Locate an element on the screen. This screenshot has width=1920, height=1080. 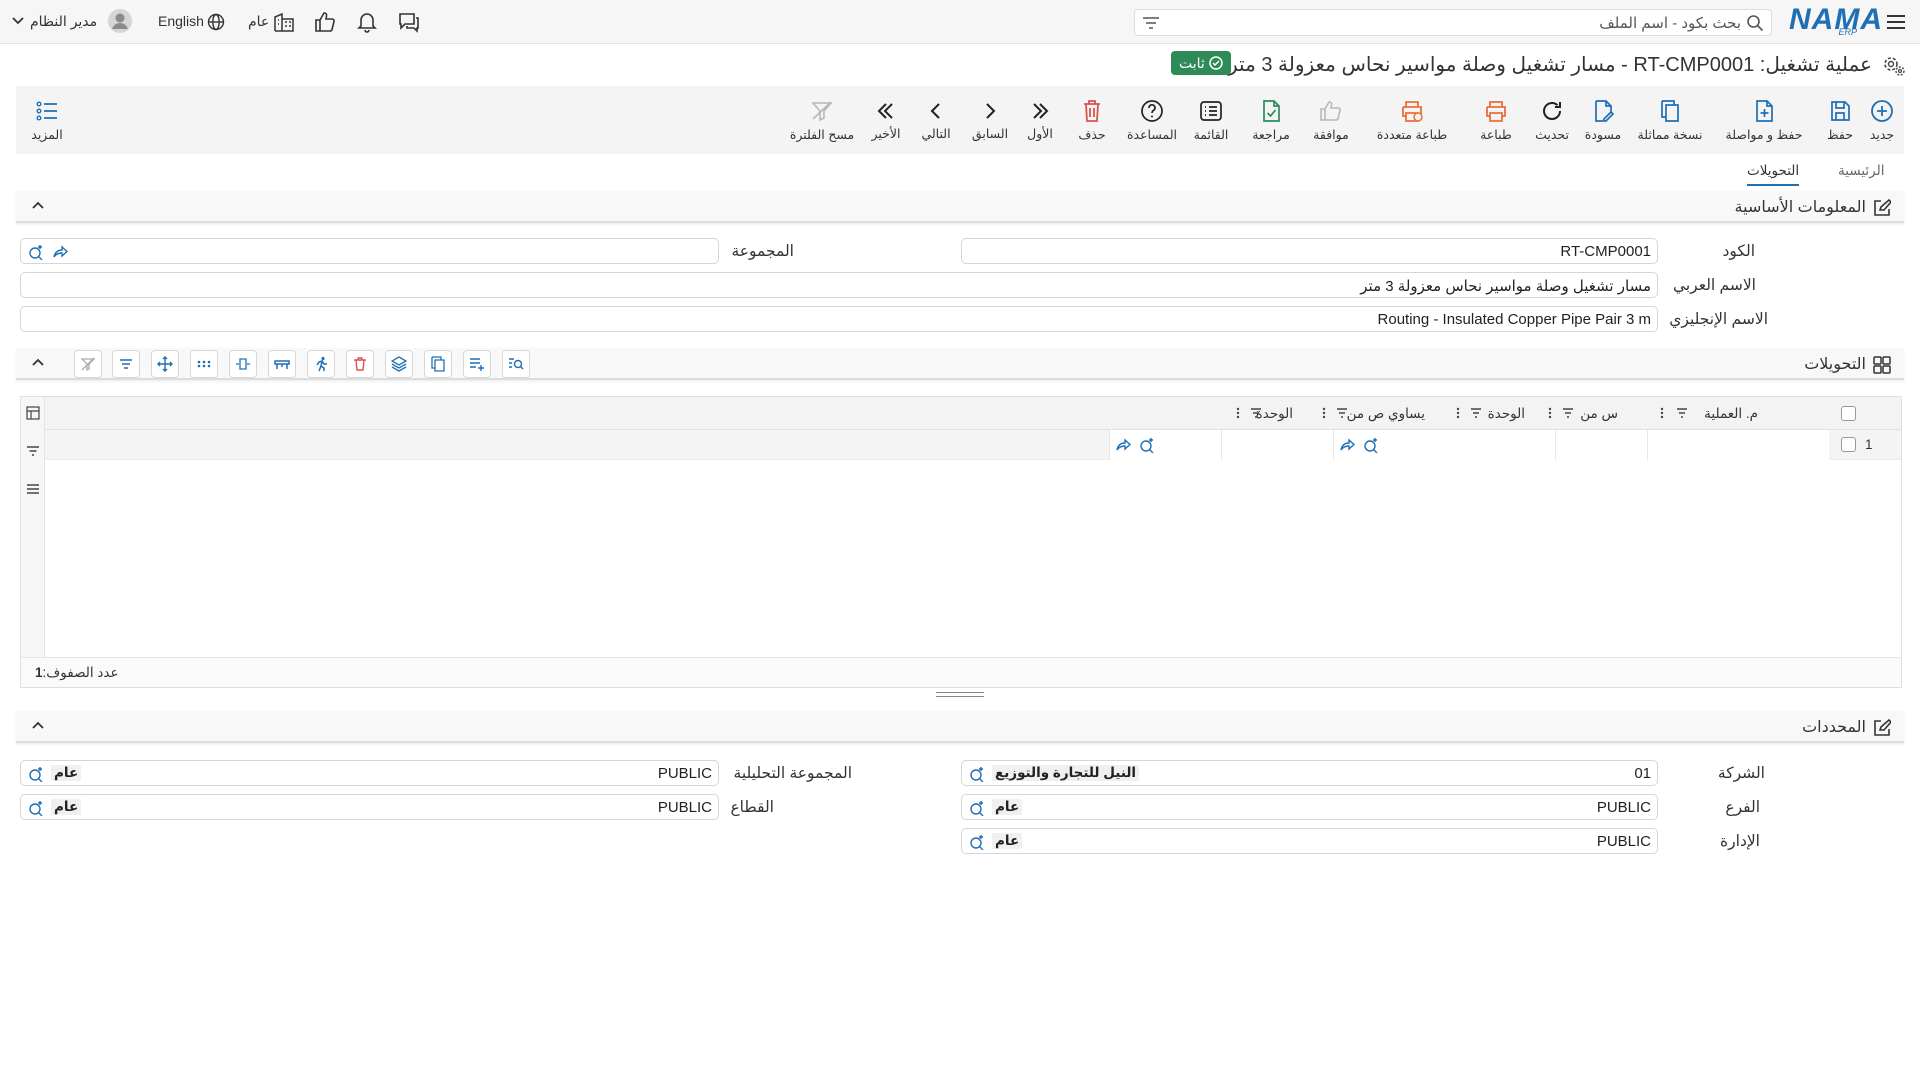
determinants-section-header: المحددات is located at coordinates (960, 727).